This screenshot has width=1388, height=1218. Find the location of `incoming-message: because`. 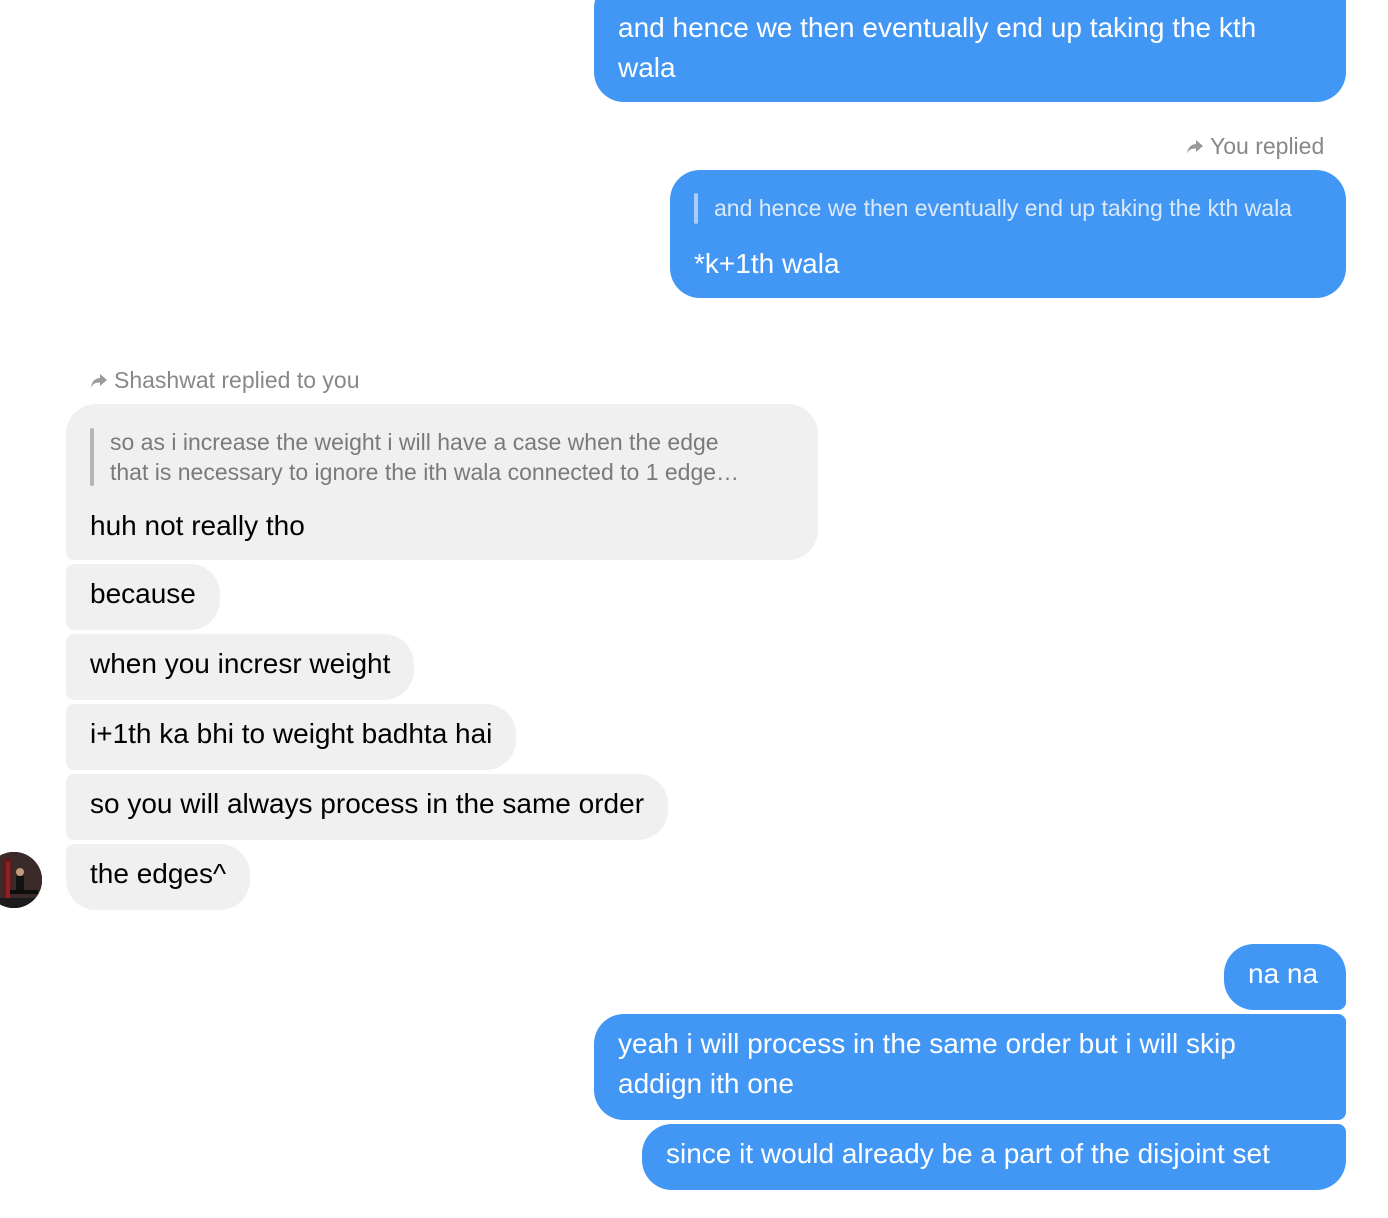

incoming-message: because is located at coordinates (143, 597).